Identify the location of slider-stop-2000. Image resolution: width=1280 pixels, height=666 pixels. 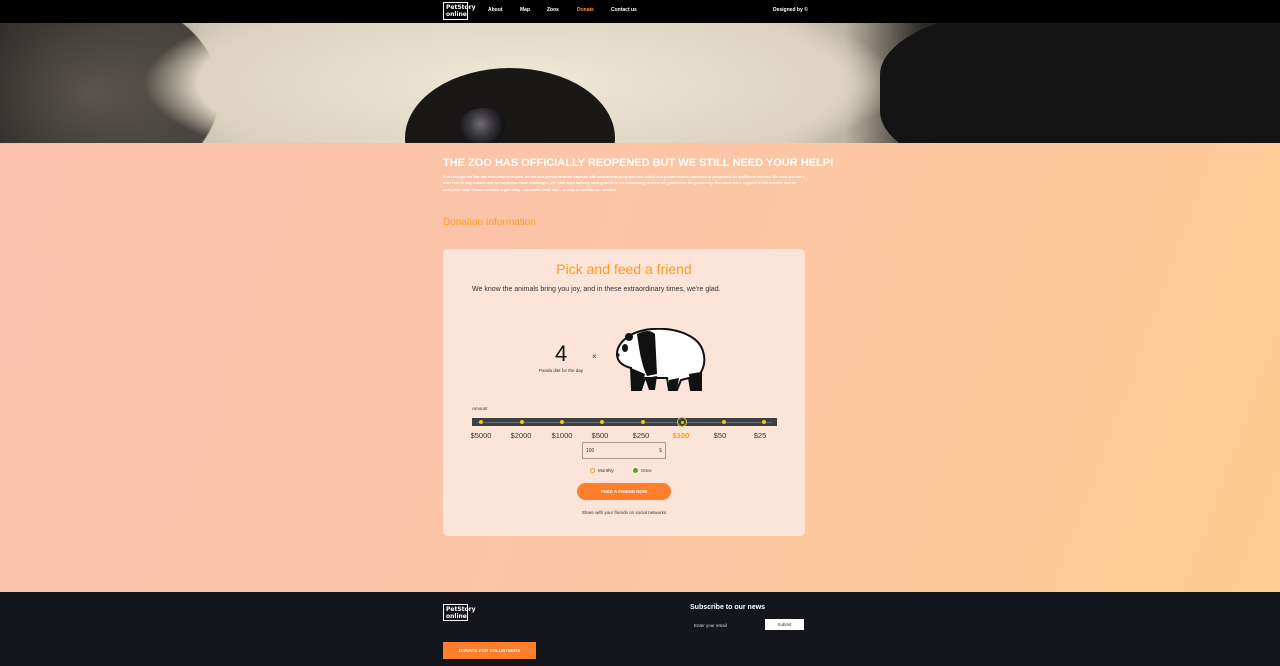
(522, 422).